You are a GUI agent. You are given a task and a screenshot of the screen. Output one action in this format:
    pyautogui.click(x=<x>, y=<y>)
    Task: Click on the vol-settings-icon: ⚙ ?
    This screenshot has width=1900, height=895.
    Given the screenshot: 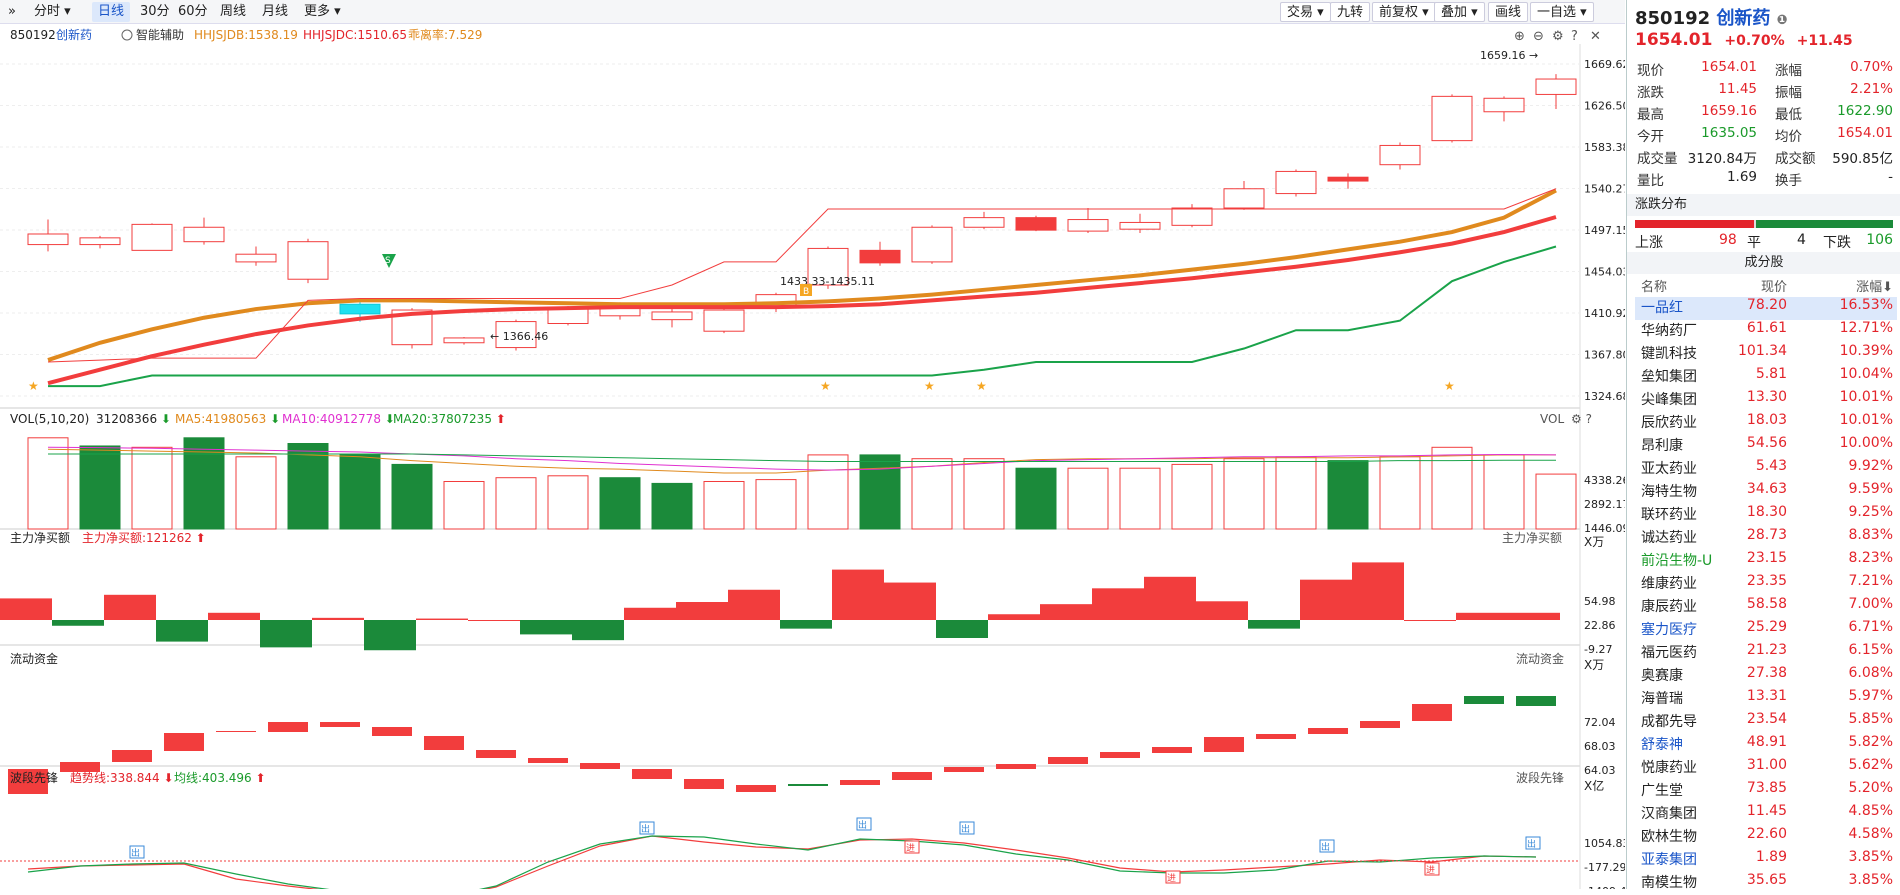 What is the action you would take?
    pyautogui.click(x=1581, y=419)
    